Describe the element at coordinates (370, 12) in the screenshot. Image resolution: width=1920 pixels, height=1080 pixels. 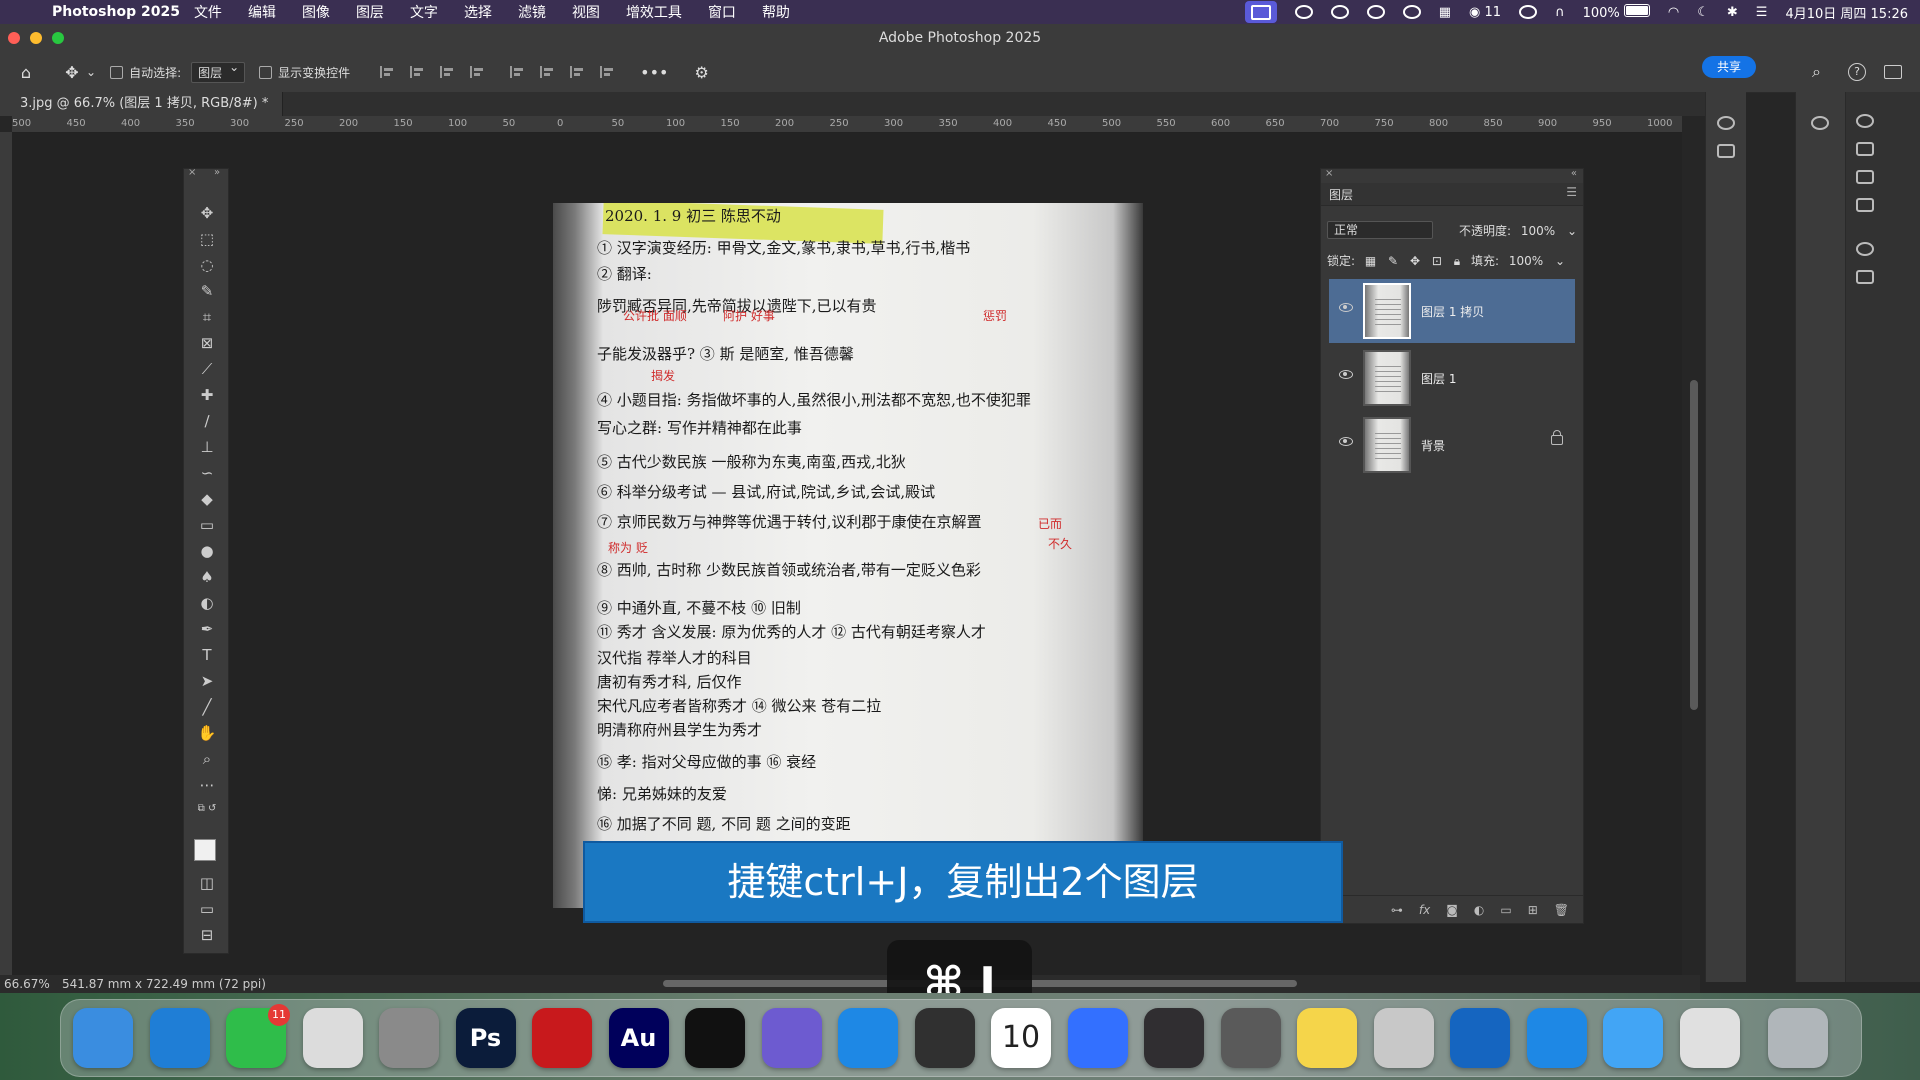
I see `menu-layer: 图层` at that location.